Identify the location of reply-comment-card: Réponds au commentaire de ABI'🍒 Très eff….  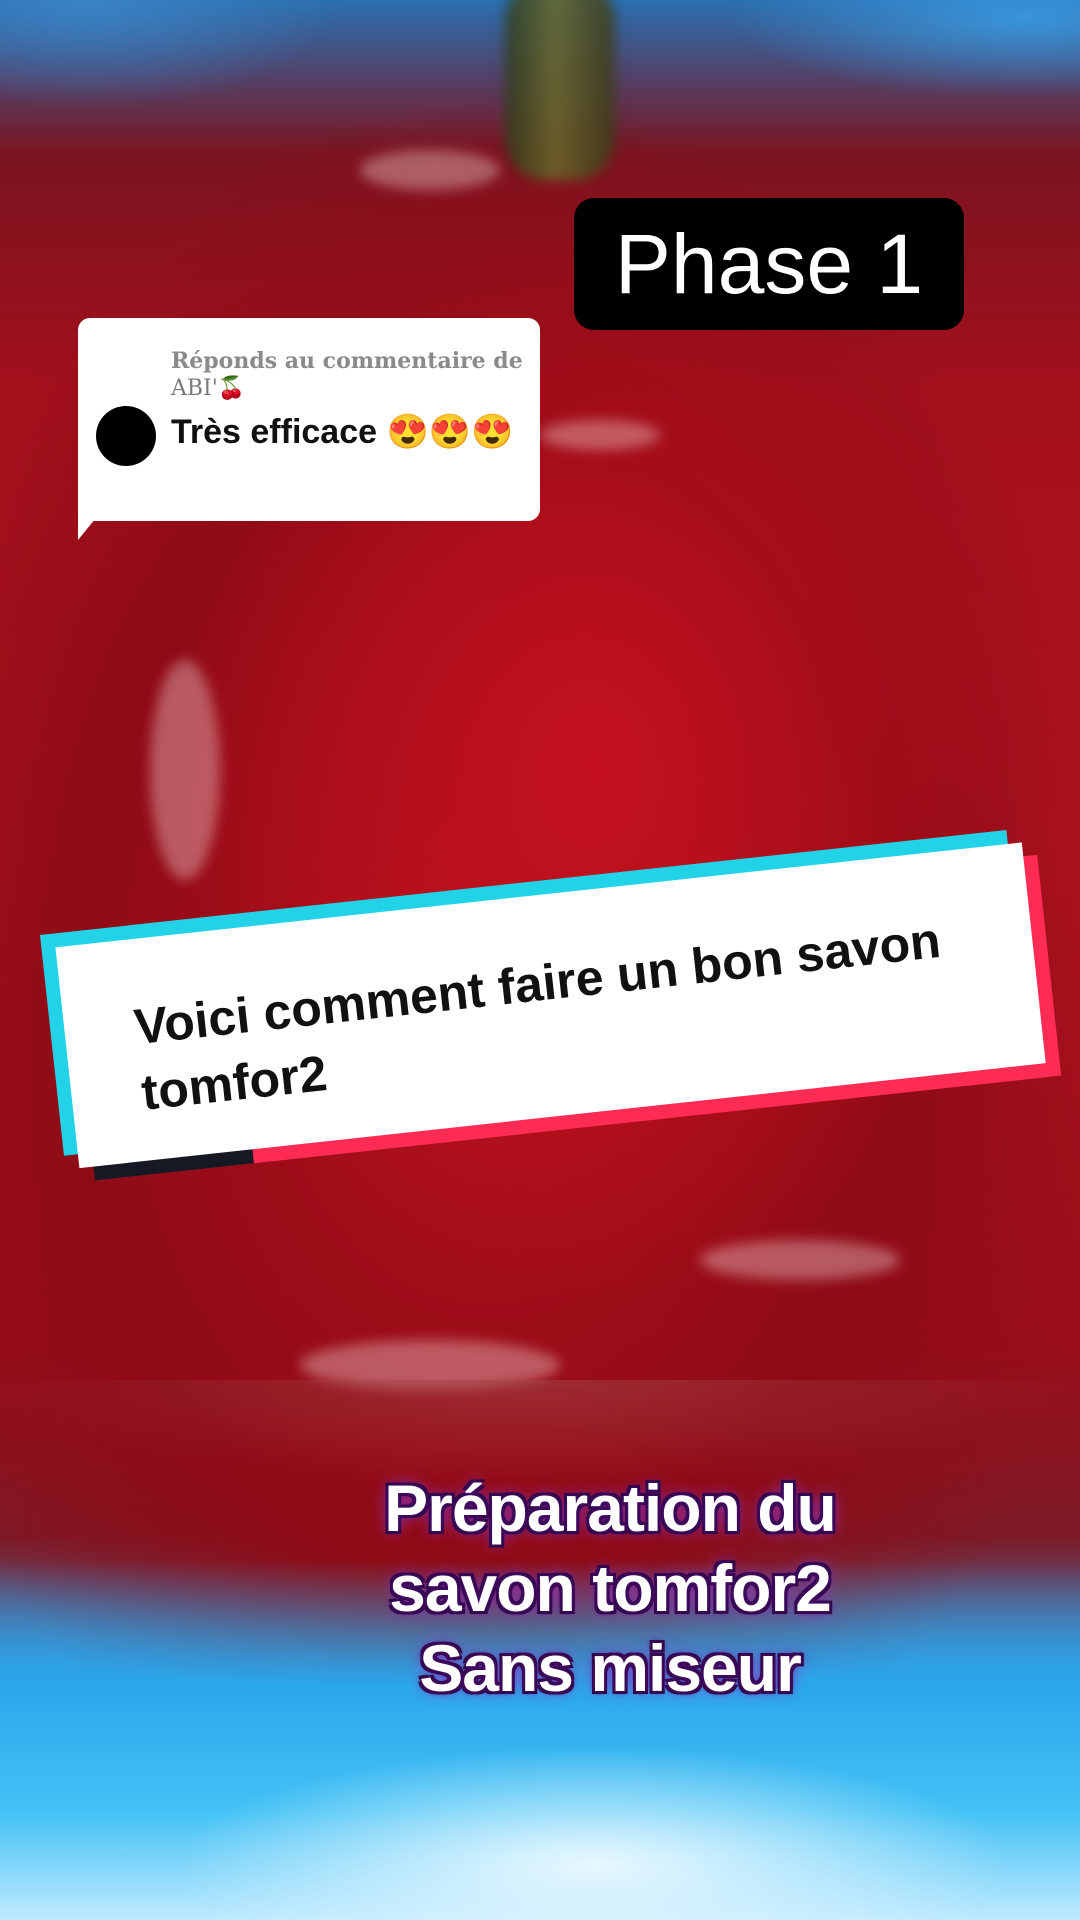
(309, 419).